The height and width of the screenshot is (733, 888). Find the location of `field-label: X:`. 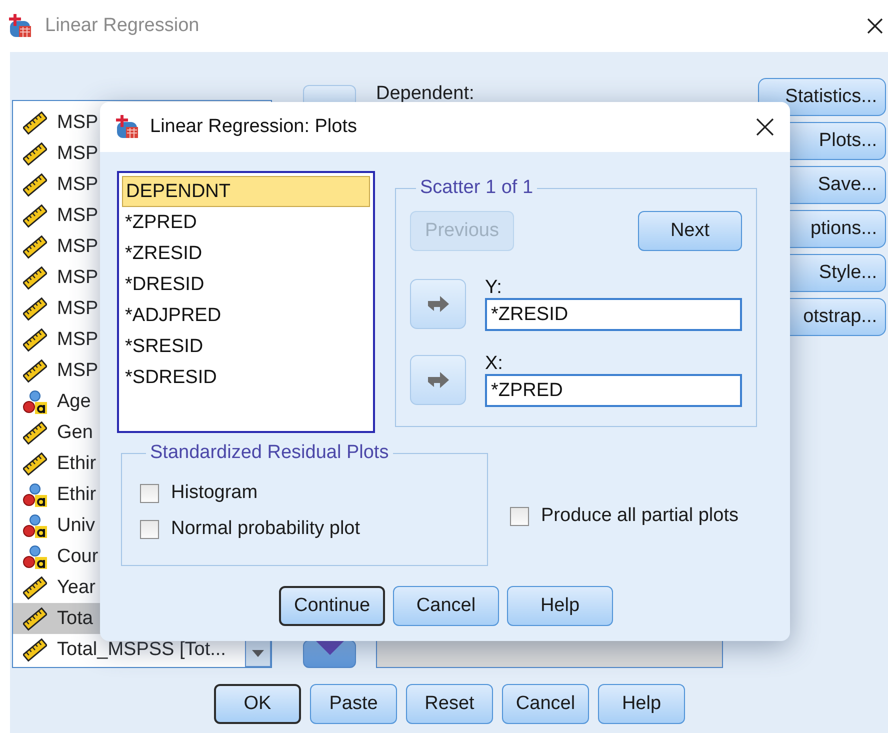

field-label: X: is located at coordinates (494, 363).